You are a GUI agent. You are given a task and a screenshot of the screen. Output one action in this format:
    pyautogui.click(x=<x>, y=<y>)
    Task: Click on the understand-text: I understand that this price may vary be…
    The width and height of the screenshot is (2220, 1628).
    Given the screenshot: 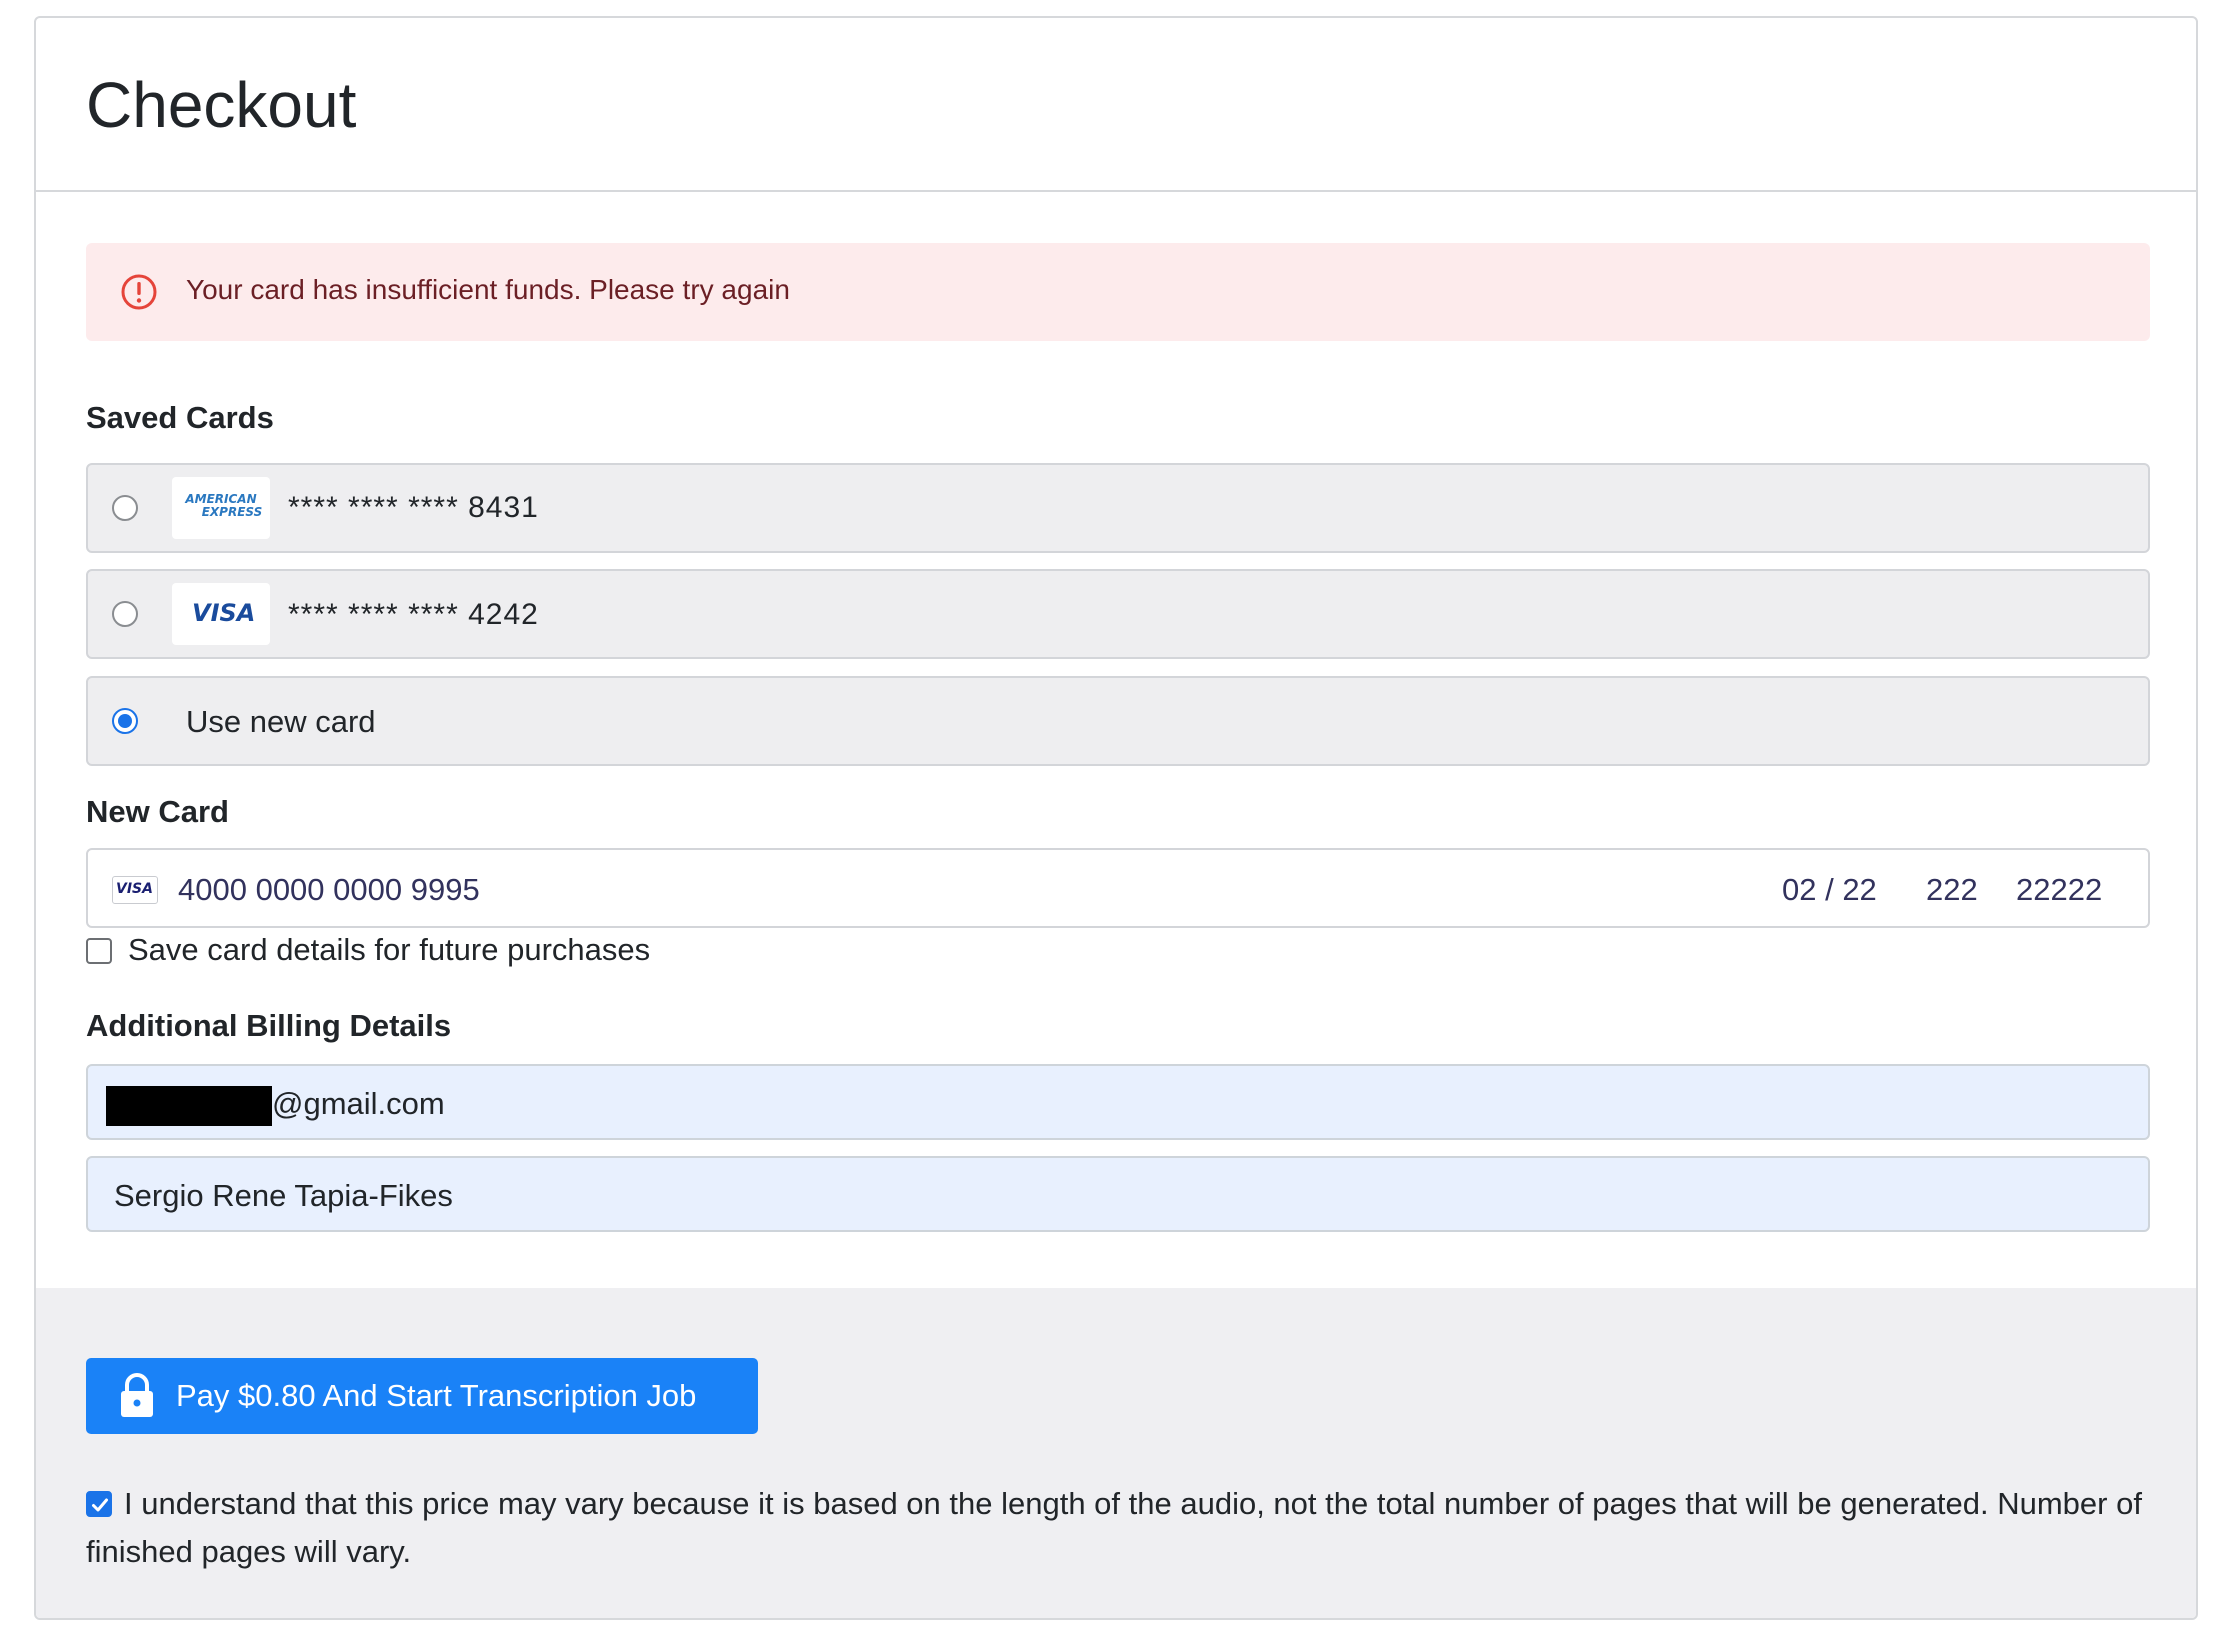 What is the action you would take?
    pyautogui.click(x=1114, y=1527)
    